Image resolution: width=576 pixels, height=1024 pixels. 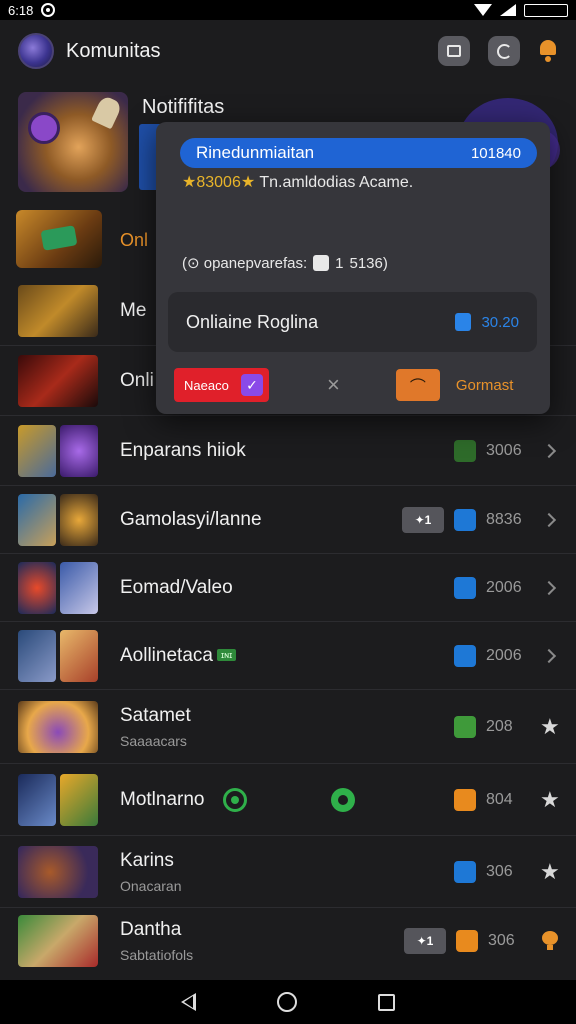 I want to click on list-item-title: Karins, so click(x=147, y=860).